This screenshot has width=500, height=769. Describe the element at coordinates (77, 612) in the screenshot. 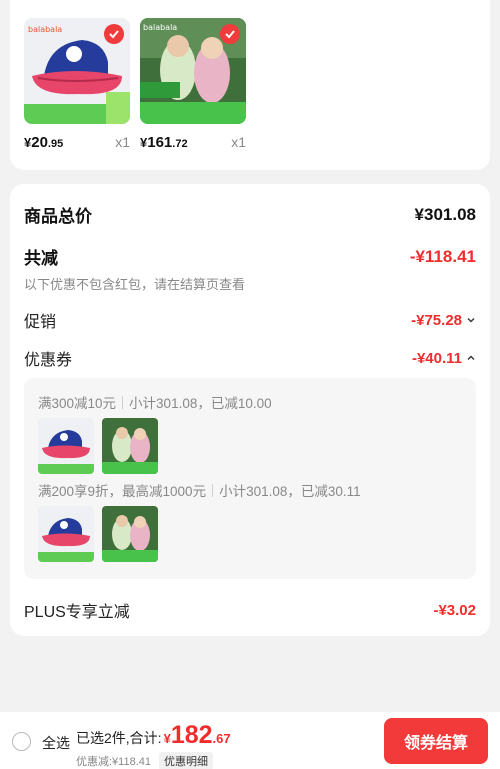

I see `plus-label: PLUS专享立减` at that location.